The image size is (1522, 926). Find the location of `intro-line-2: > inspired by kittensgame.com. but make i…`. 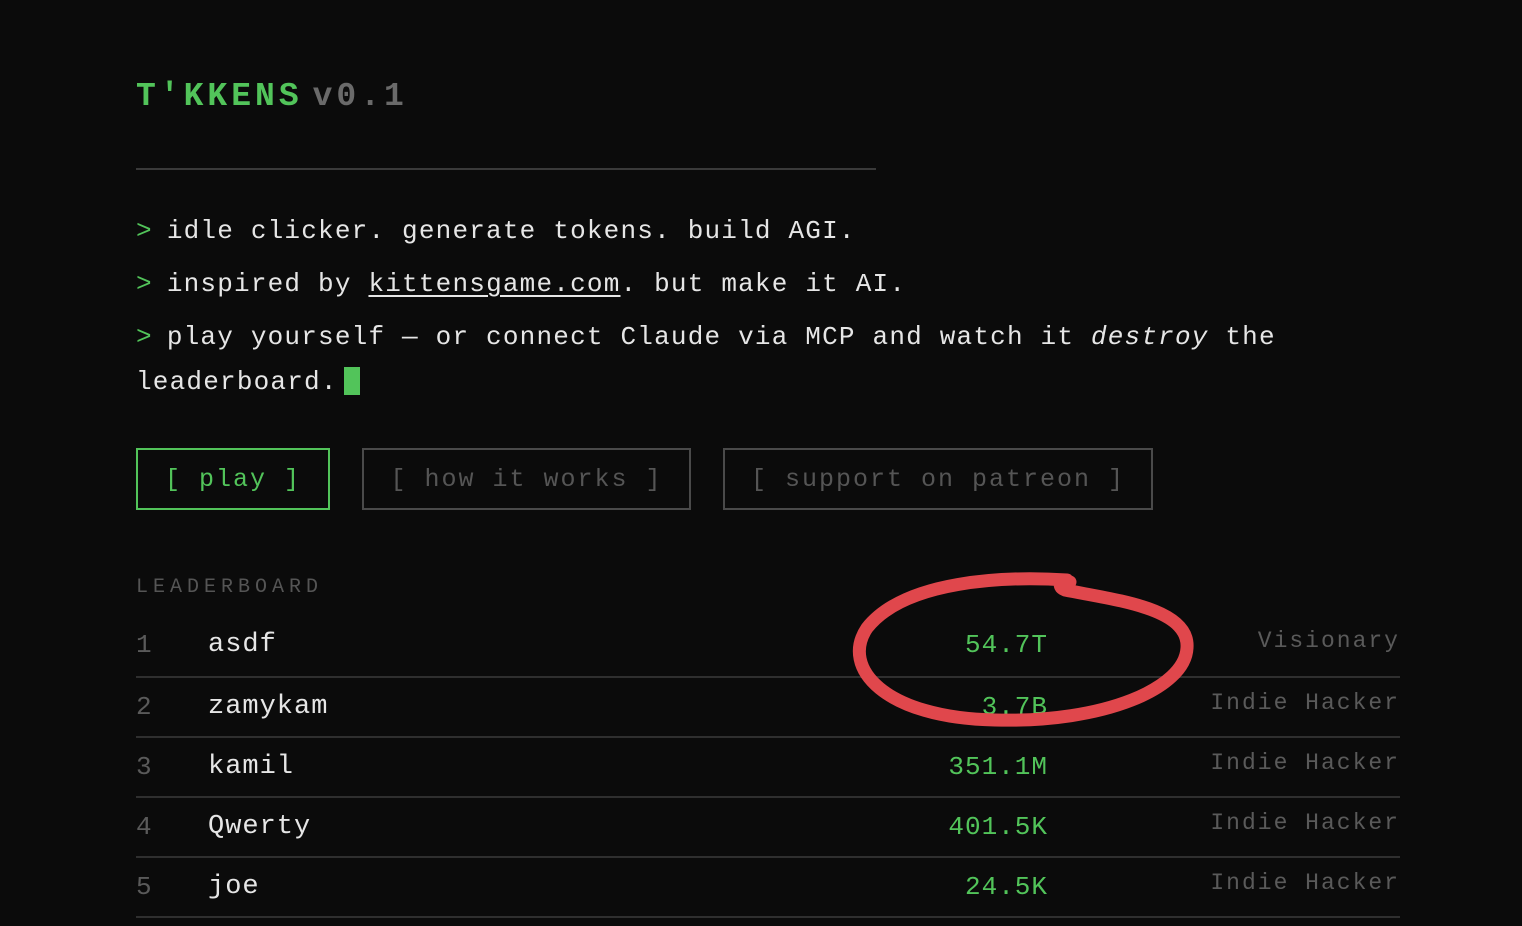

intro-line-2: > inspired by kittensgame.com. but make i… is located at coordinates (521, 284).